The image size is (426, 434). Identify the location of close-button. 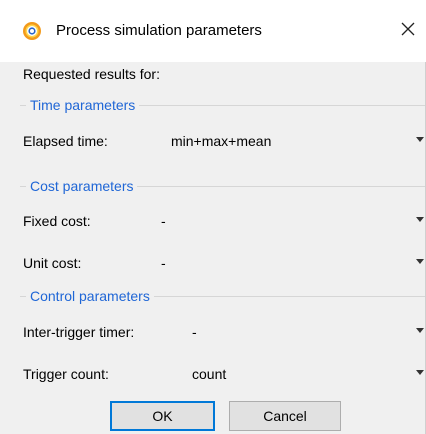
(408, 31).